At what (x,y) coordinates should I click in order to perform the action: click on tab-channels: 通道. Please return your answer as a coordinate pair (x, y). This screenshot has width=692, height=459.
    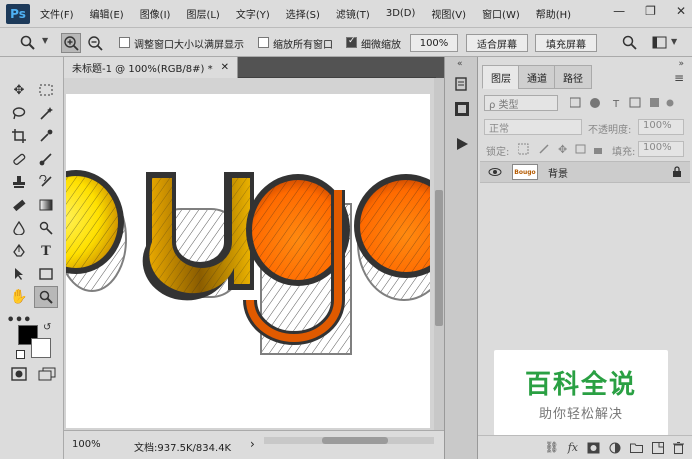
    Looking at the image, I should click on (537, 77).